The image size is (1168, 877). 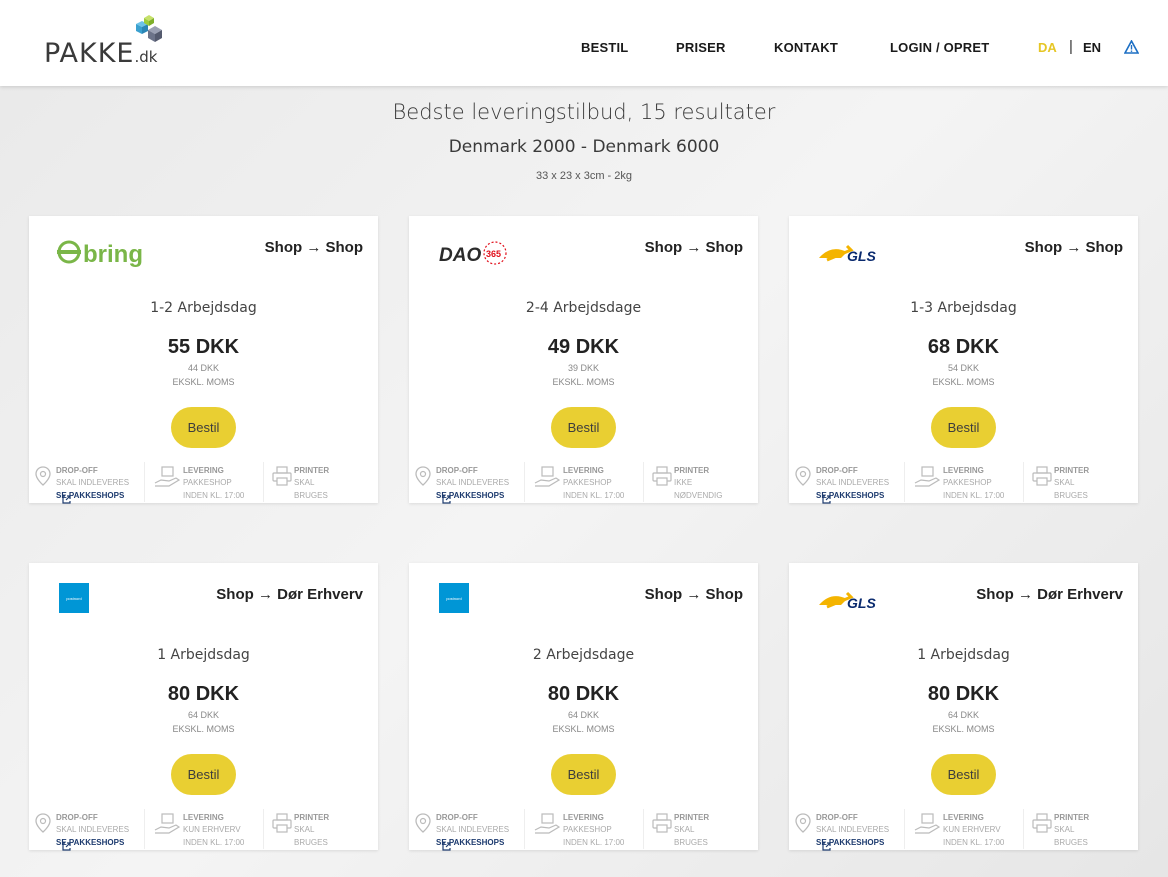 What do you see at coordinates (100, 254) in the screenshot?
I see `bring-logo: bring` at bounding box center [100, 254].